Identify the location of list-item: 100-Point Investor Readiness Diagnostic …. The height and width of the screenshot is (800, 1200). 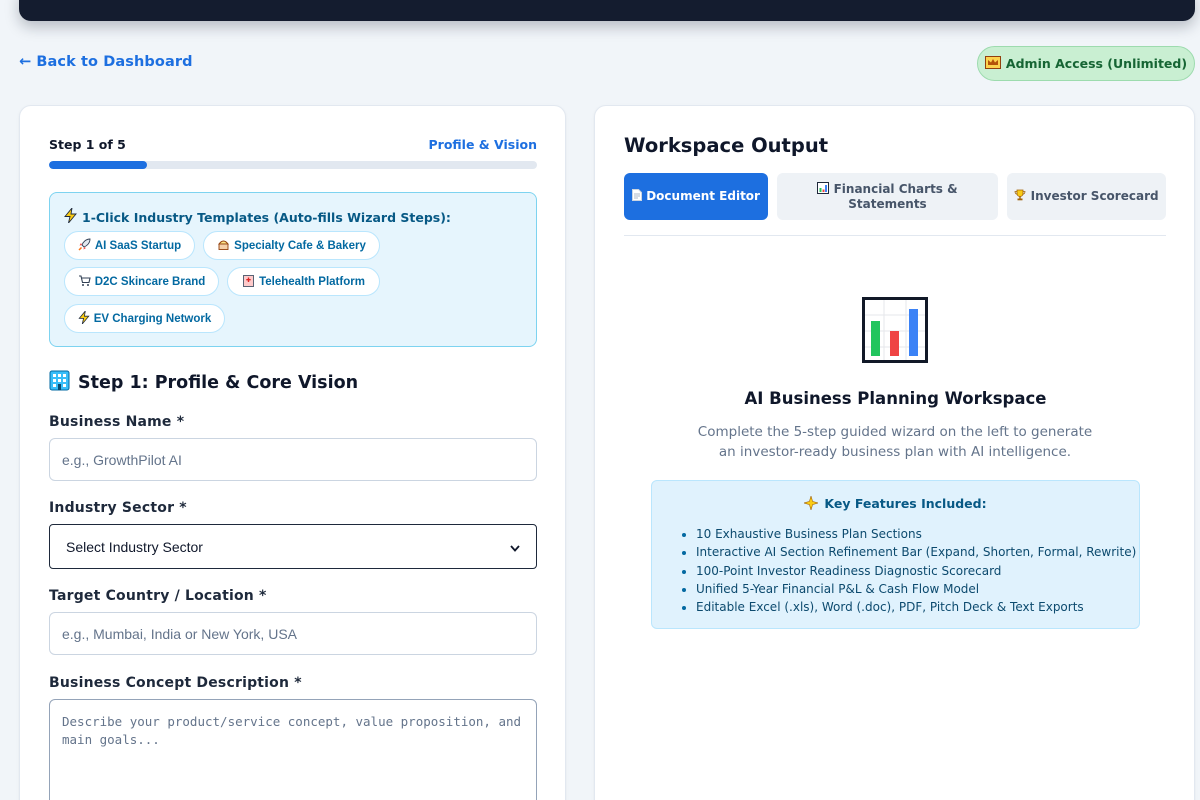
(916, 571).